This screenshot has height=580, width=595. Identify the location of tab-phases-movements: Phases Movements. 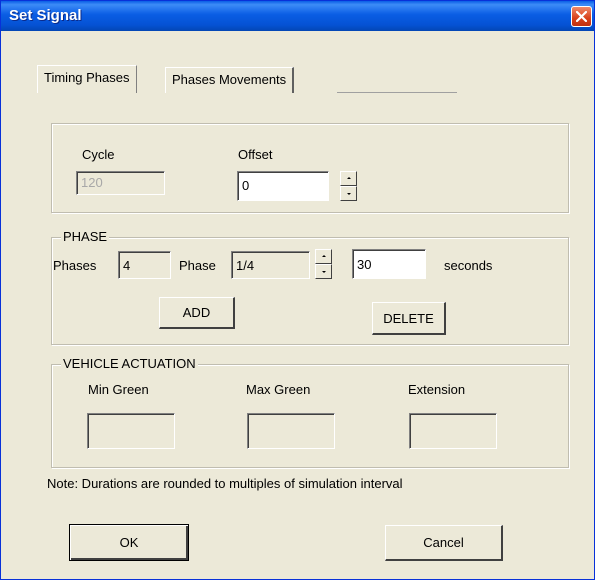
(230, 80).